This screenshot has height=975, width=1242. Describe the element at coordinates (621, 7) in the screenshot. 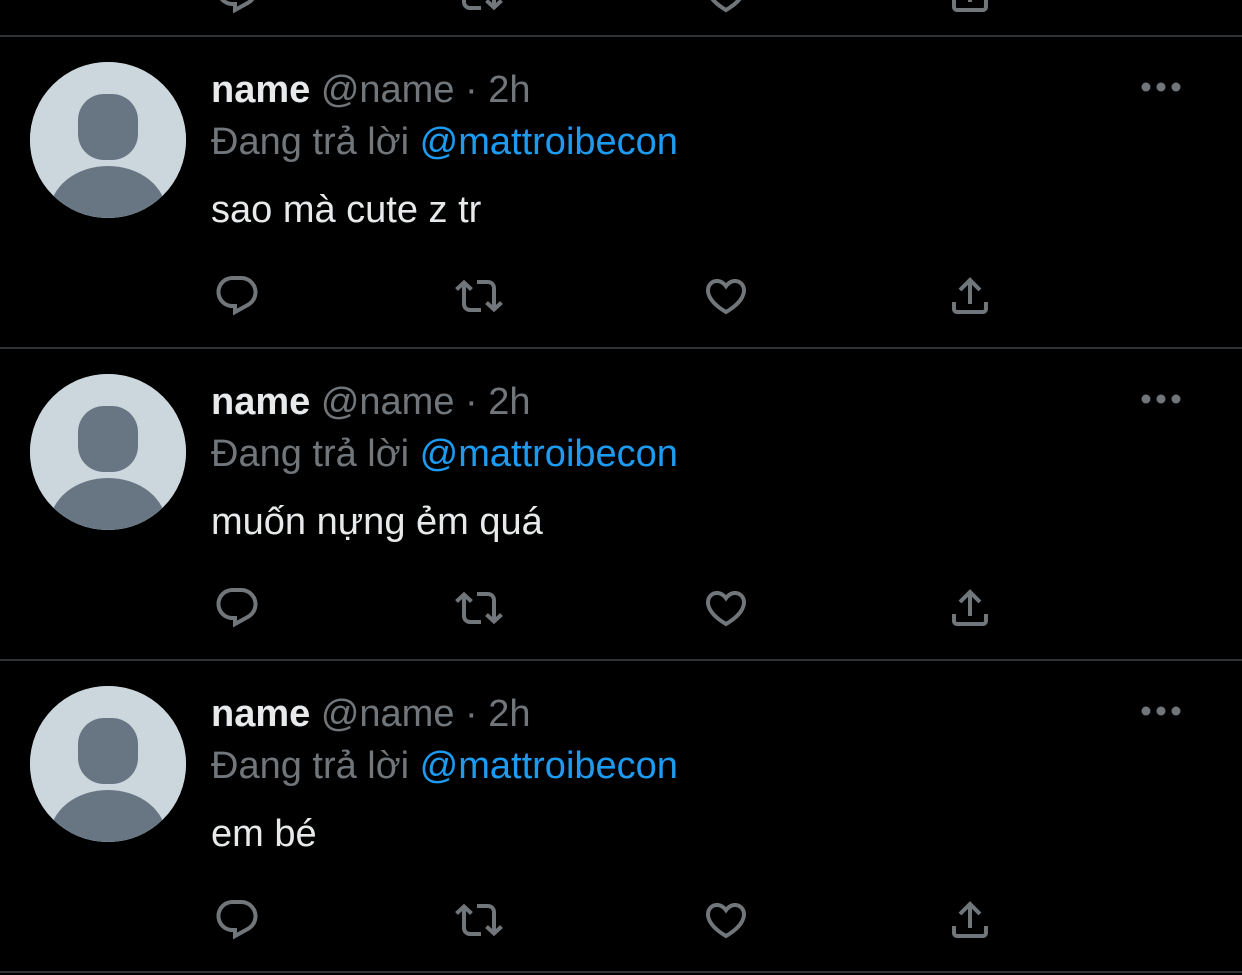

I see `previous-tweet-actions` at that location.